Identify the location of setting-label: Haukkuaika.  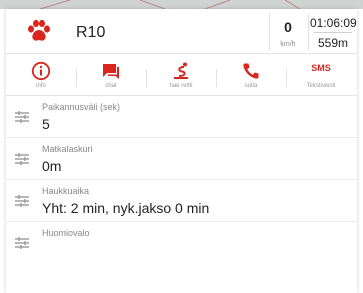
(66, 191).